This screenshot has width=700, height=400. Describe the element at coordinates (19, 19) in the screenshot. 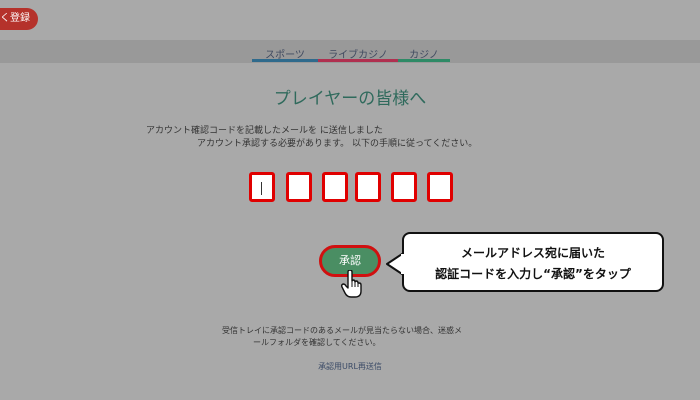

I see `register-button: く登録` at that location.